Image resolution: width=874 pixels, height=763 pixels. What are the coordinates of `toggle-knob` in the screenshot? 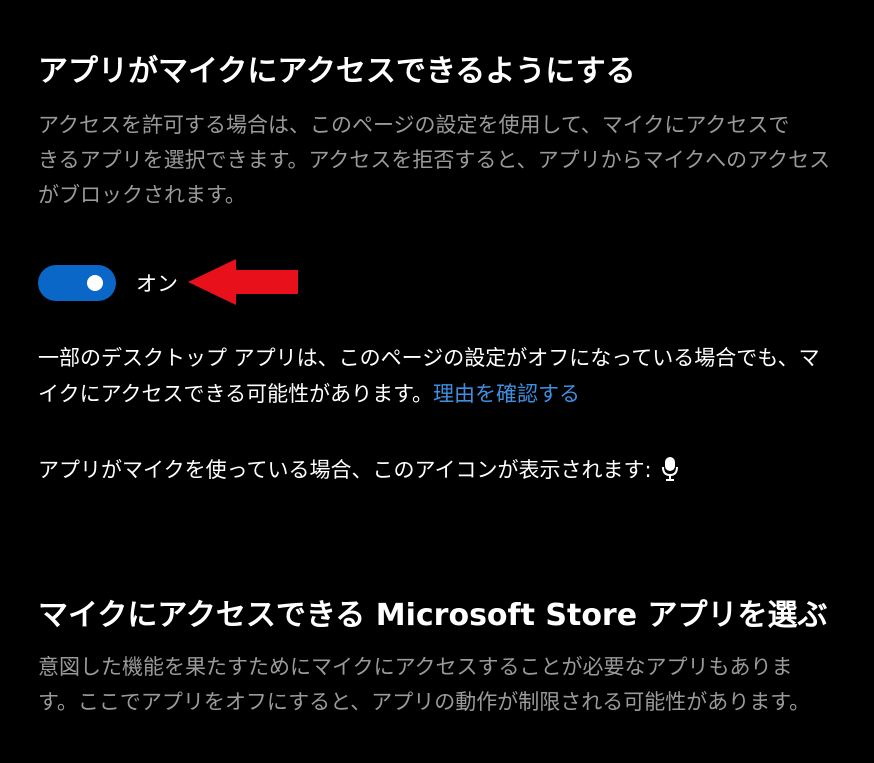 It's located at (95, 283).